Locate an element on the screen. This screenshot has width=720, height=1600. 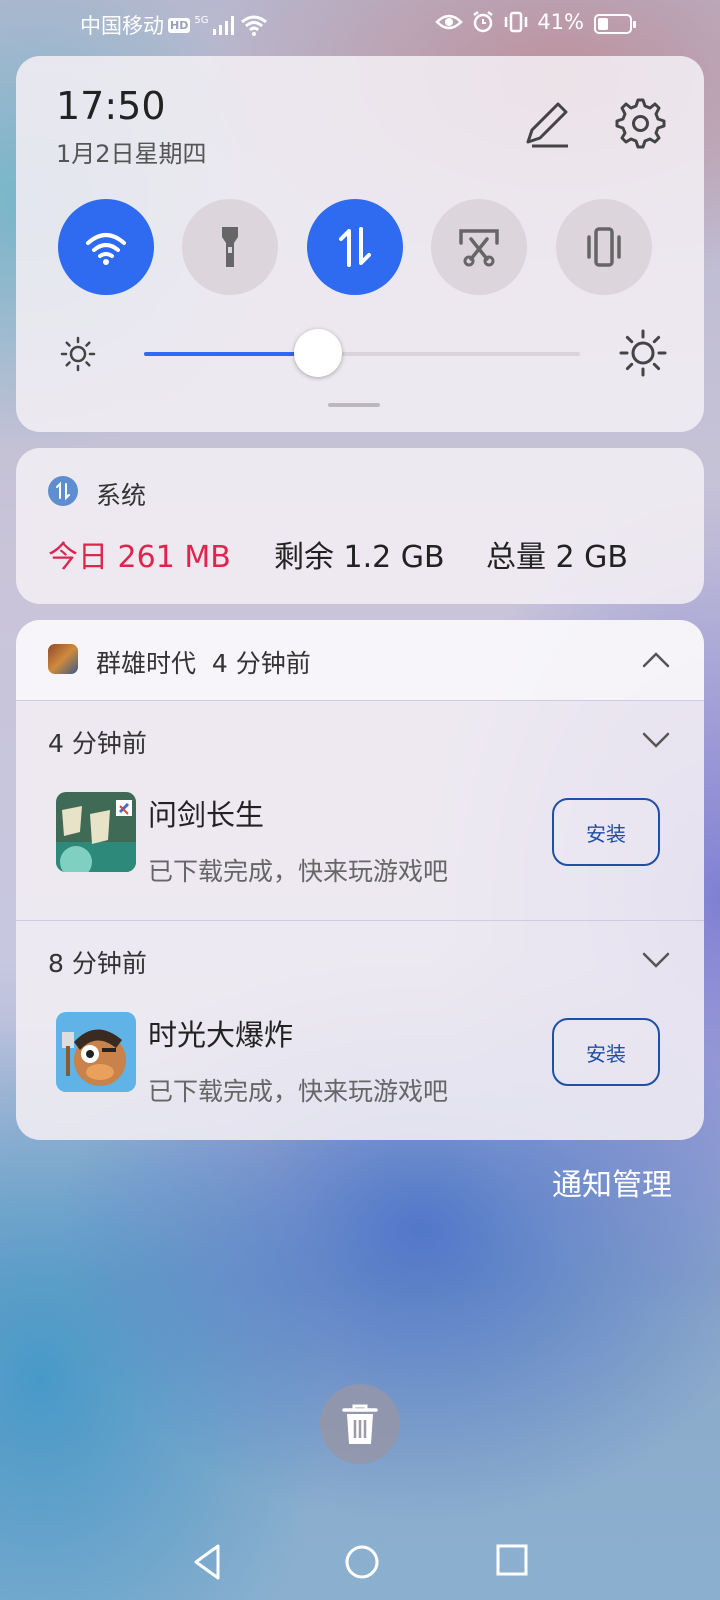
wifi-icon is located at coordinates (106, 249).